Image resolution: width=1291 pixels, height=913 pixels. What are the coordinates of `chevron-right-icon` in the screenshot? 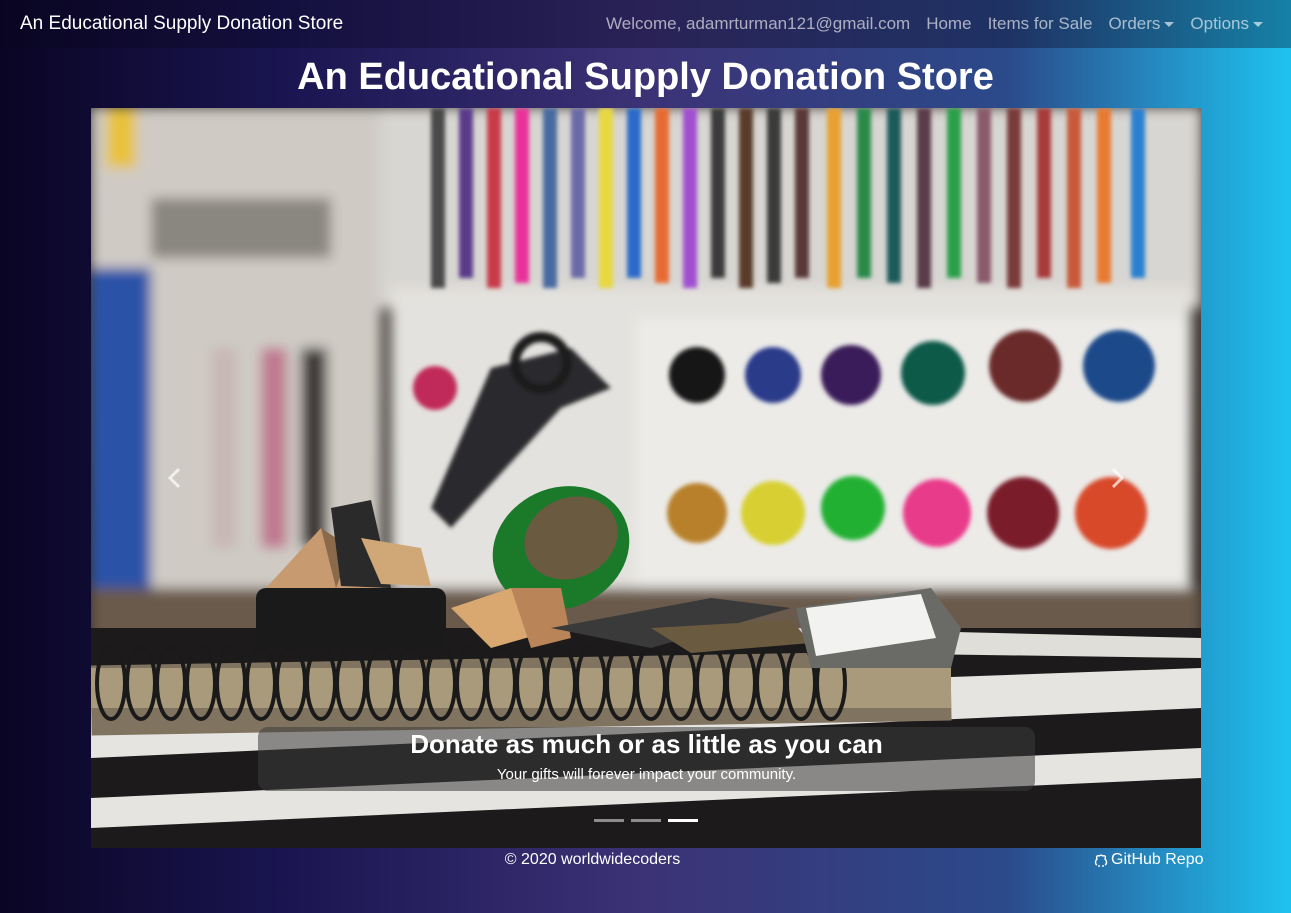 It's located at (1118, 478).